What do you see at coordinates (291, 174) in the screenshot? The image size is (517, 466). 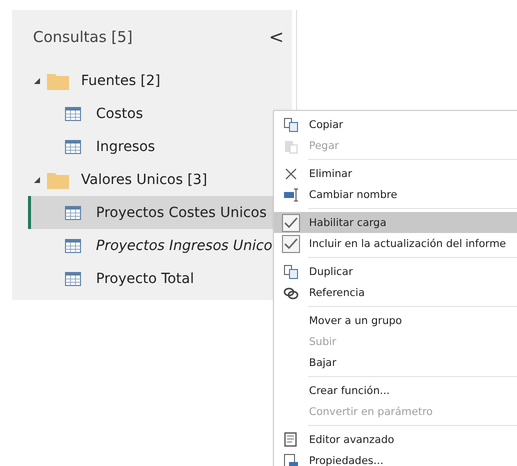 I see `close-icon` at bounding box center [291, 174].